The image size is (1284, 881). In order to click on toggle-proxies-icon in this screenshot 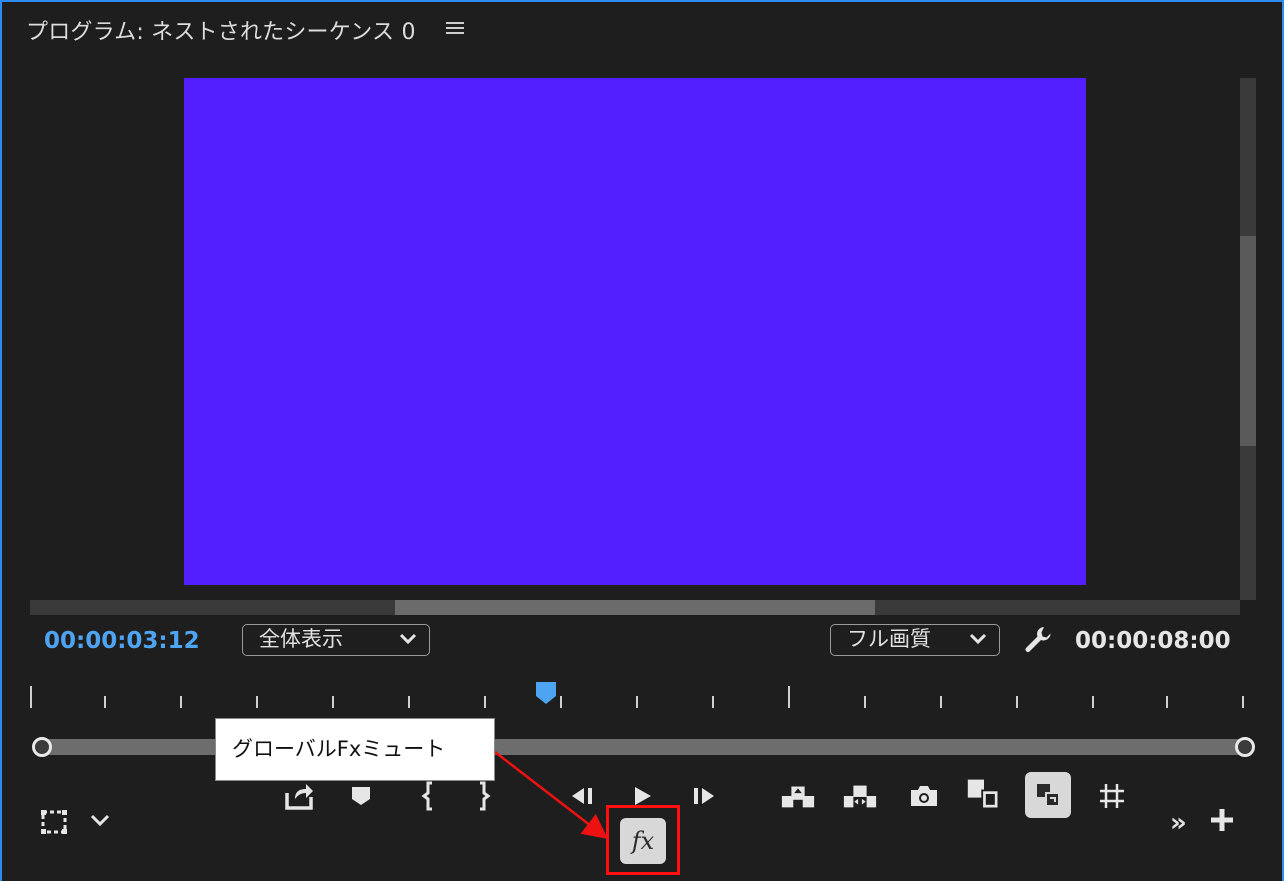, I will do `click(1048, 795)`.